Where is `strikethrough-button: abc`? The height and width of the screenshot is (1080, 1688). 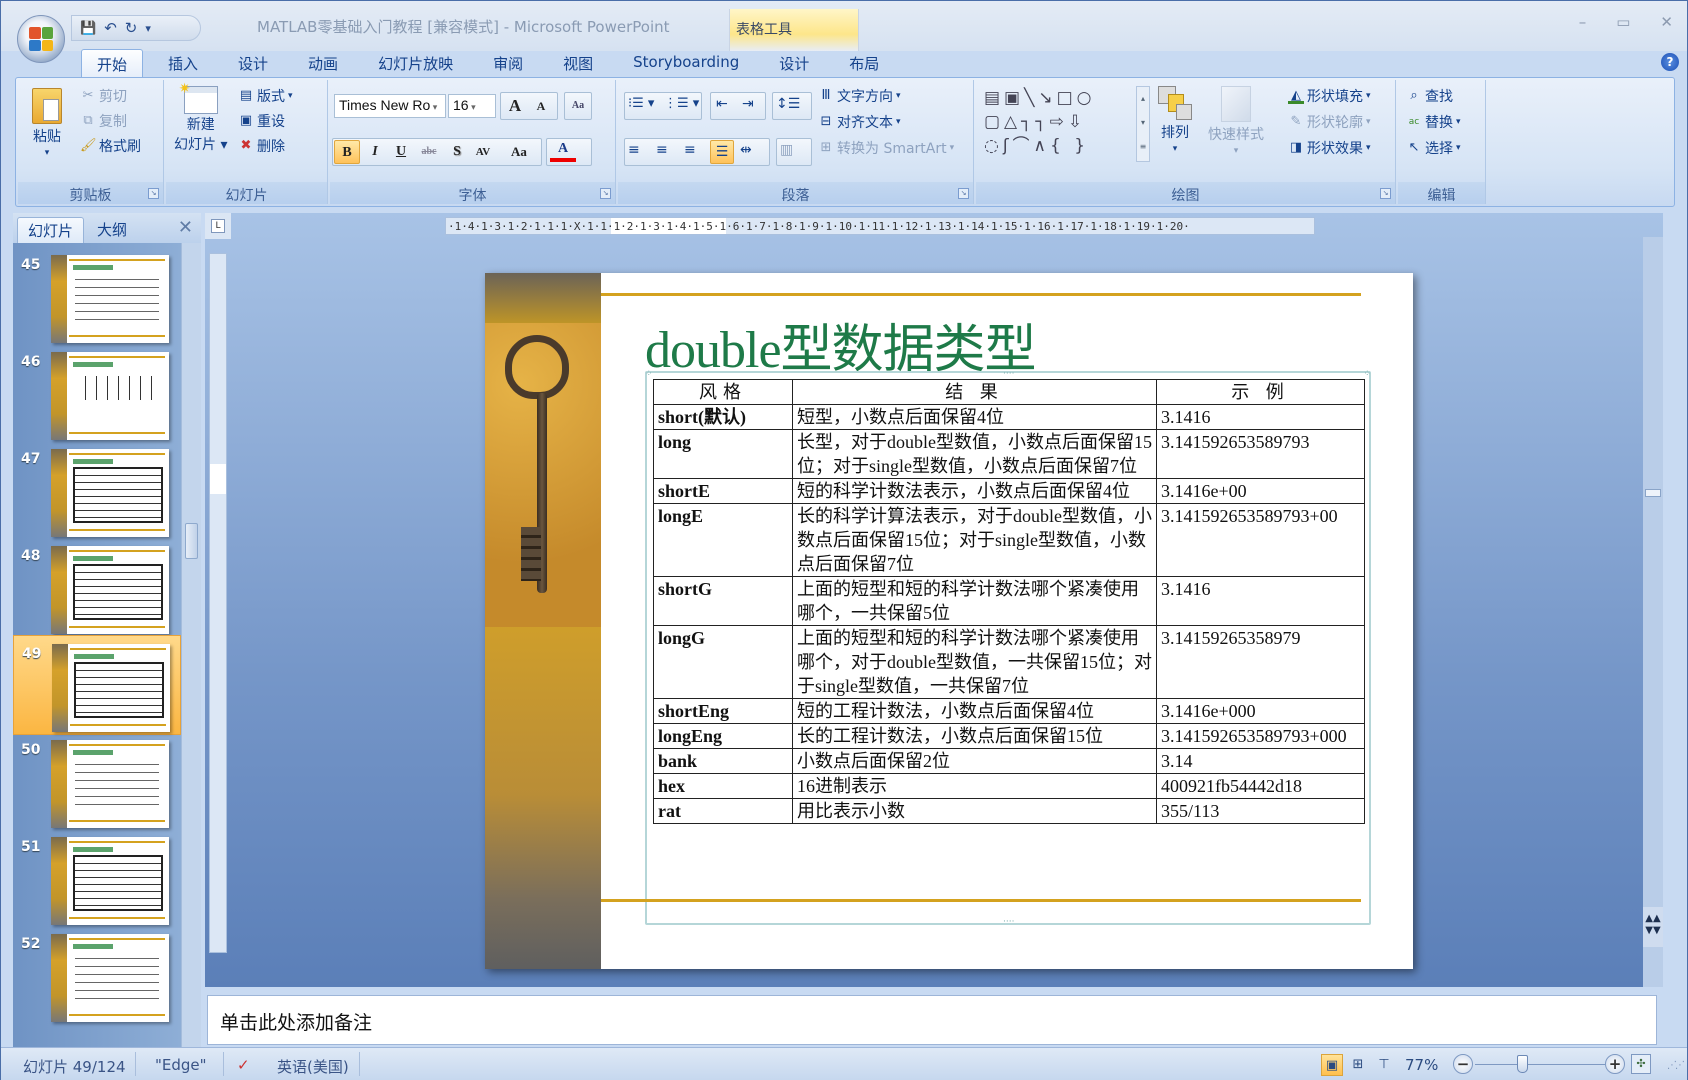
strikethrough-button: abc is located at coordinates (429, 152).